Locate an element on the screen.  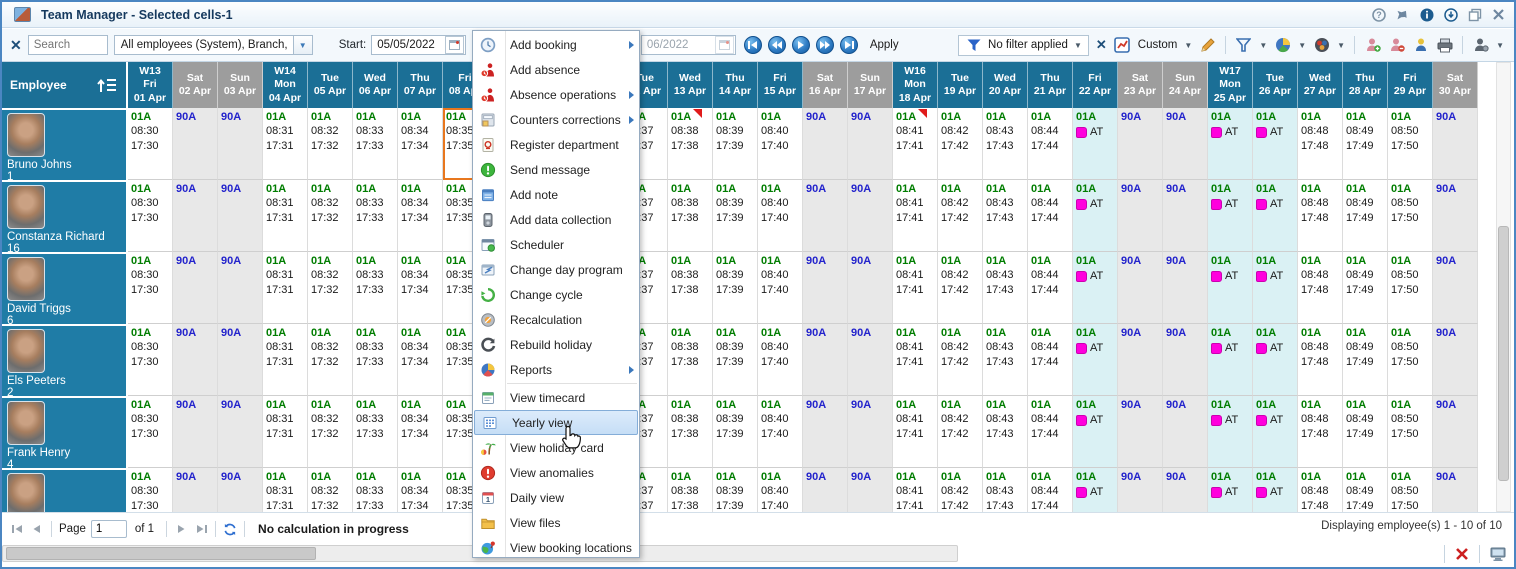
play-button is located at coordinates (800, 45).